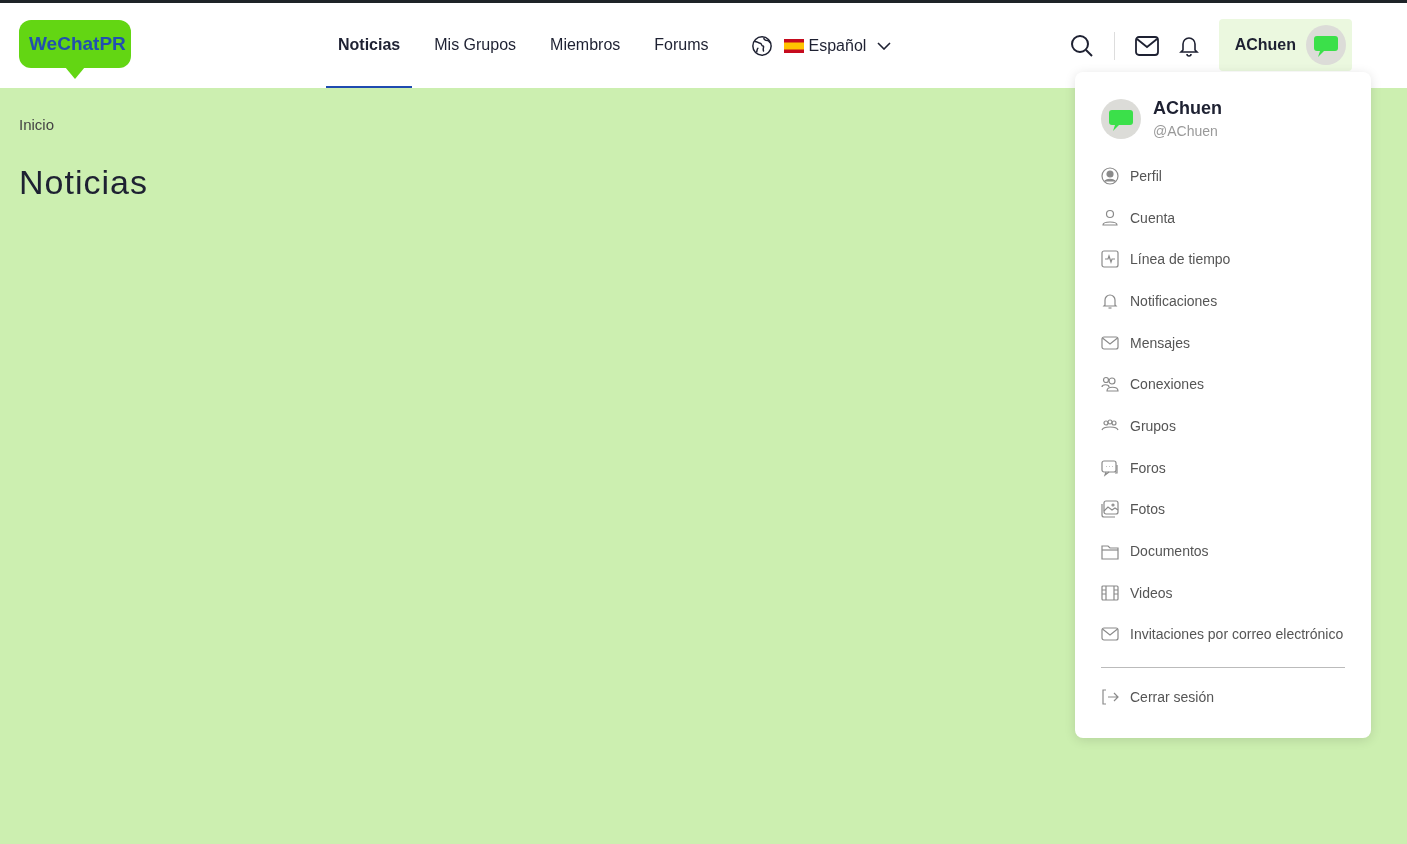 The image size is (1407, 844). Describe the element at coordinates (1110, 384) in the screenshot. I see `people-icon` at that location.